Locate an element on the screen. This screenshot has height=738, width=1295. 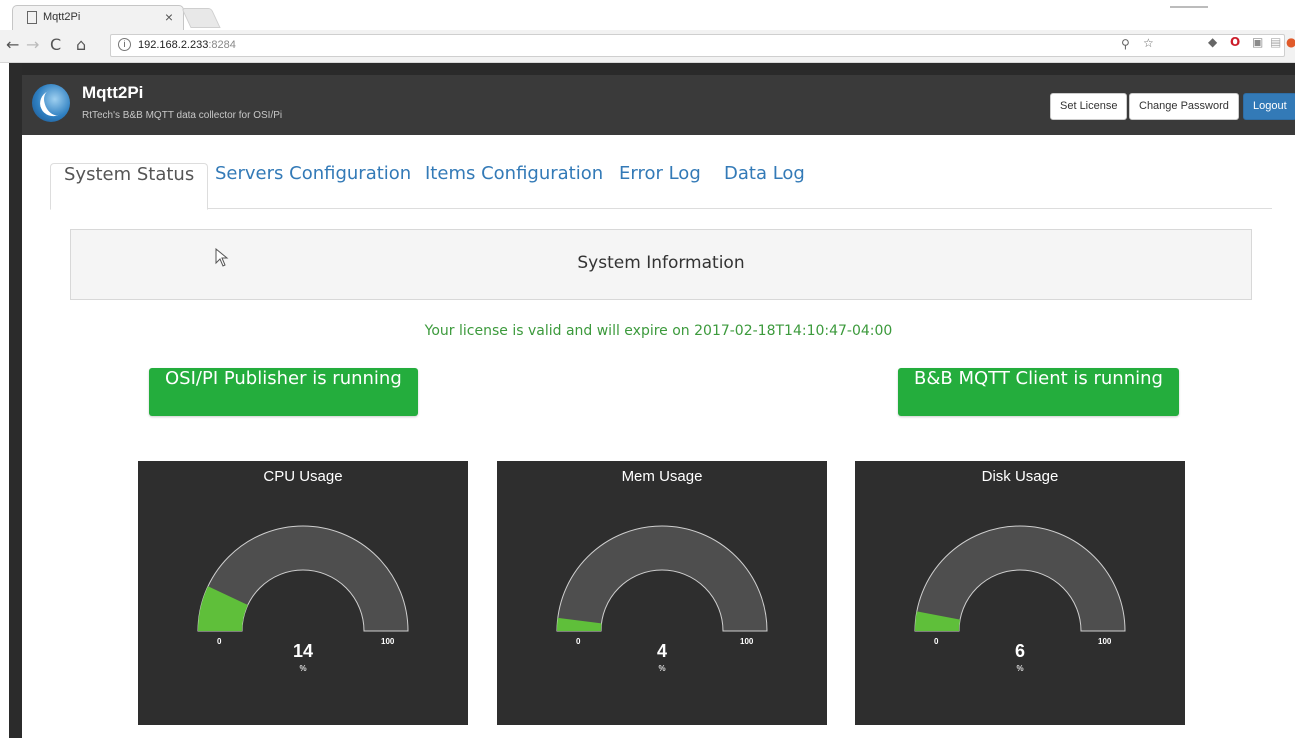
brand-name: Mqtt2Pi is located at coordinates (113, 92).